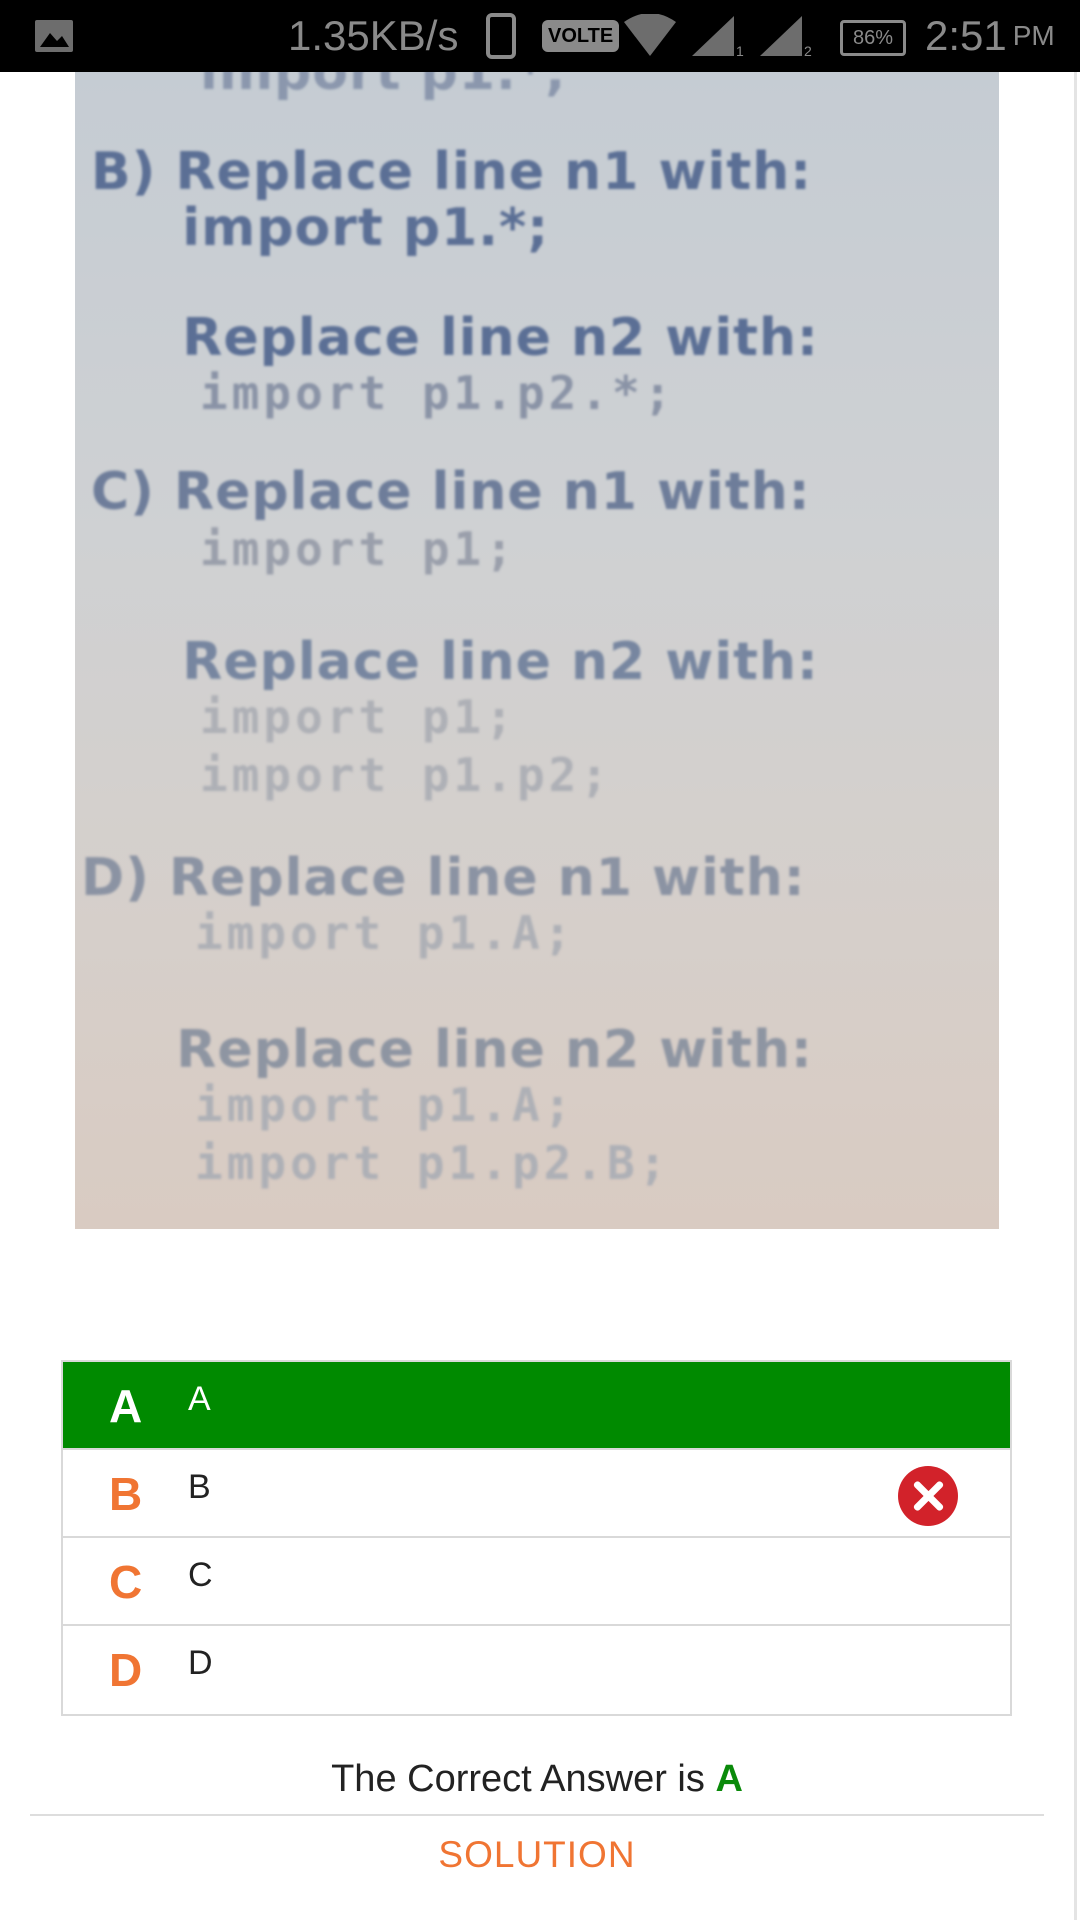  Describe the element at coordinates (199, 1487) in the screenshot. I see `option-text: B` at that location.